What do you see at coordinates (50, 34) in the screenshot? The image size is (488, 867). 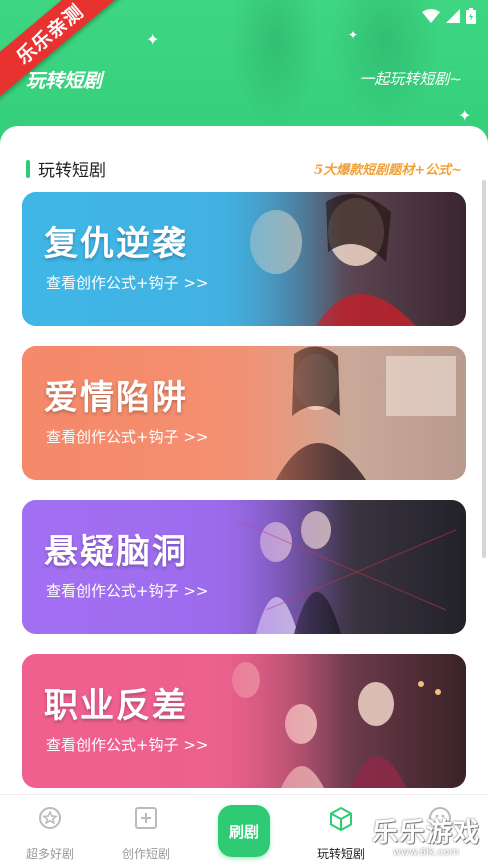 I see `ribbon-label: 乐乐亲测` at bounding box center [50, 34].